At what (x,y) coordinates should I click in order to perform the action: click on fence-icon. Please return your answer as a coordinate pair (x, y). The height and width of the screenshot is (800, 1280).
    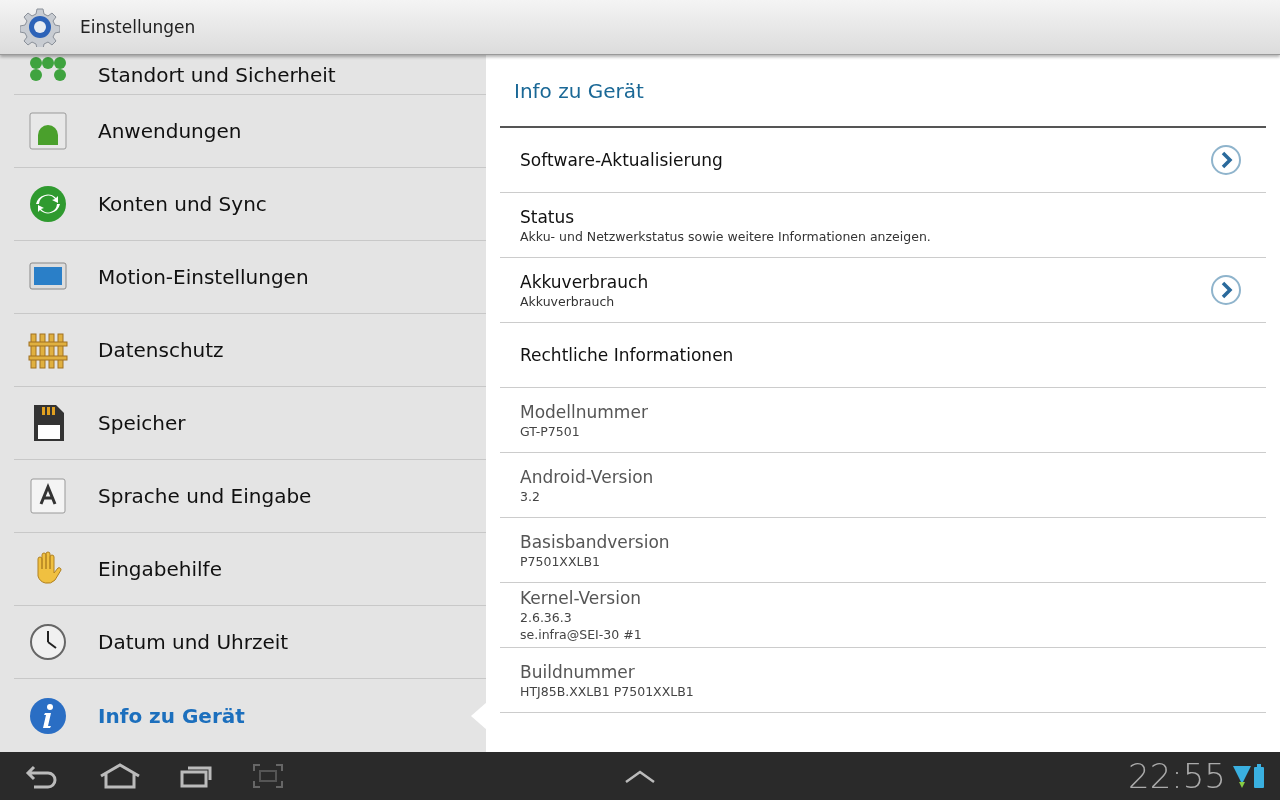
    Looking at the image, I should click on (48, 350).